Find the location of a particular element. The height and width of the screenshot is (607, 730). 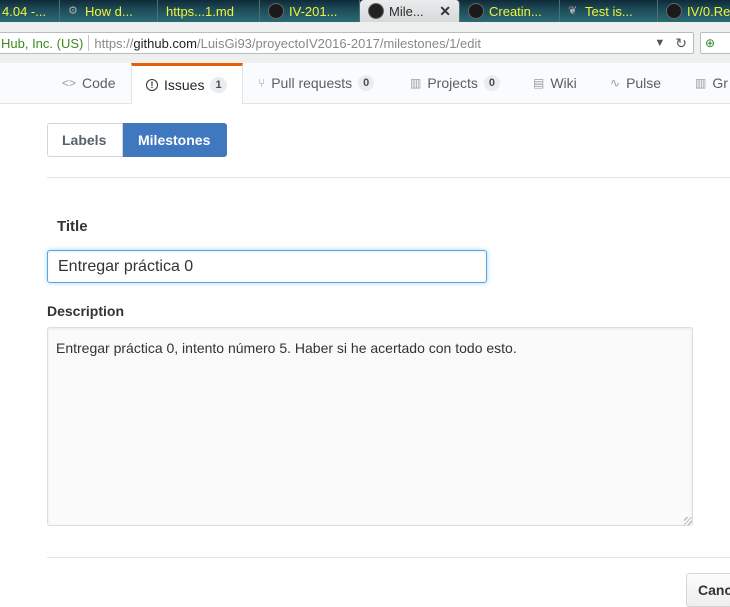

tab-pull-requests: ⑂ Pull requests 0 is located at coordinates (316, 83).